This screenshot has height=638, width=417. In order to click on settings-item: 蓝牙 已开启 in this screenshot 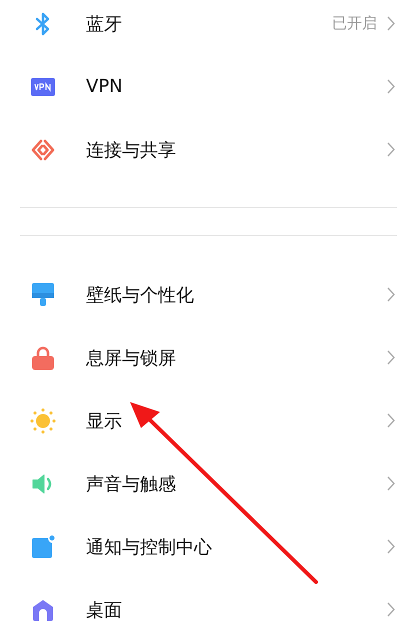, I will do `click(208, 27)`.